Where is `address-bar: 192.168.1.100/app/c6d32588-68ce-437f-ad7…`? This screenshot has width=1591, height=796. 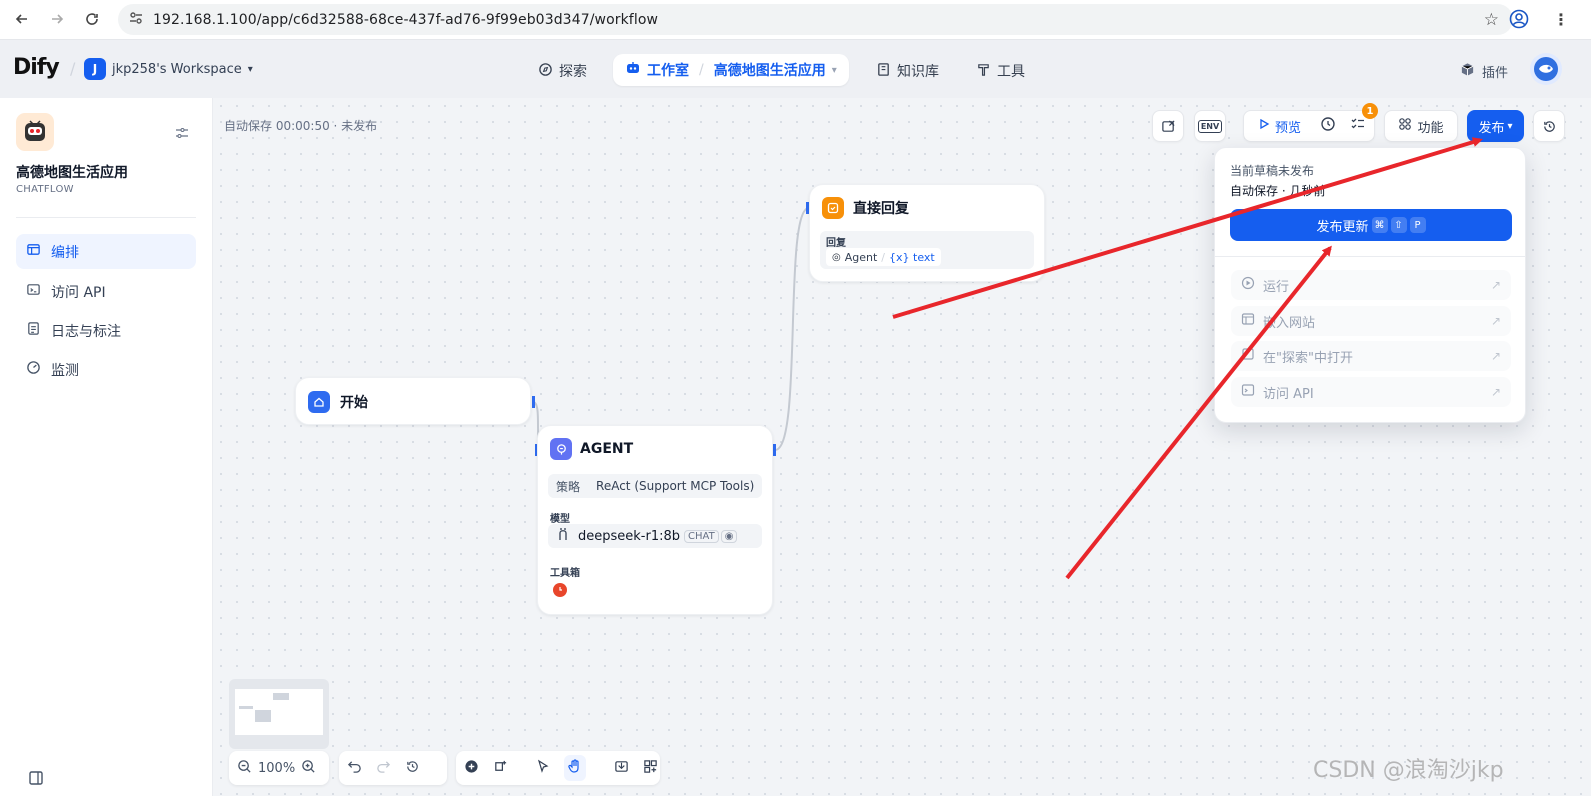
address-bar: 192.168.1.100/app/c6d32588-68ce-437f-ad7… is located at coordinates (815, 19).